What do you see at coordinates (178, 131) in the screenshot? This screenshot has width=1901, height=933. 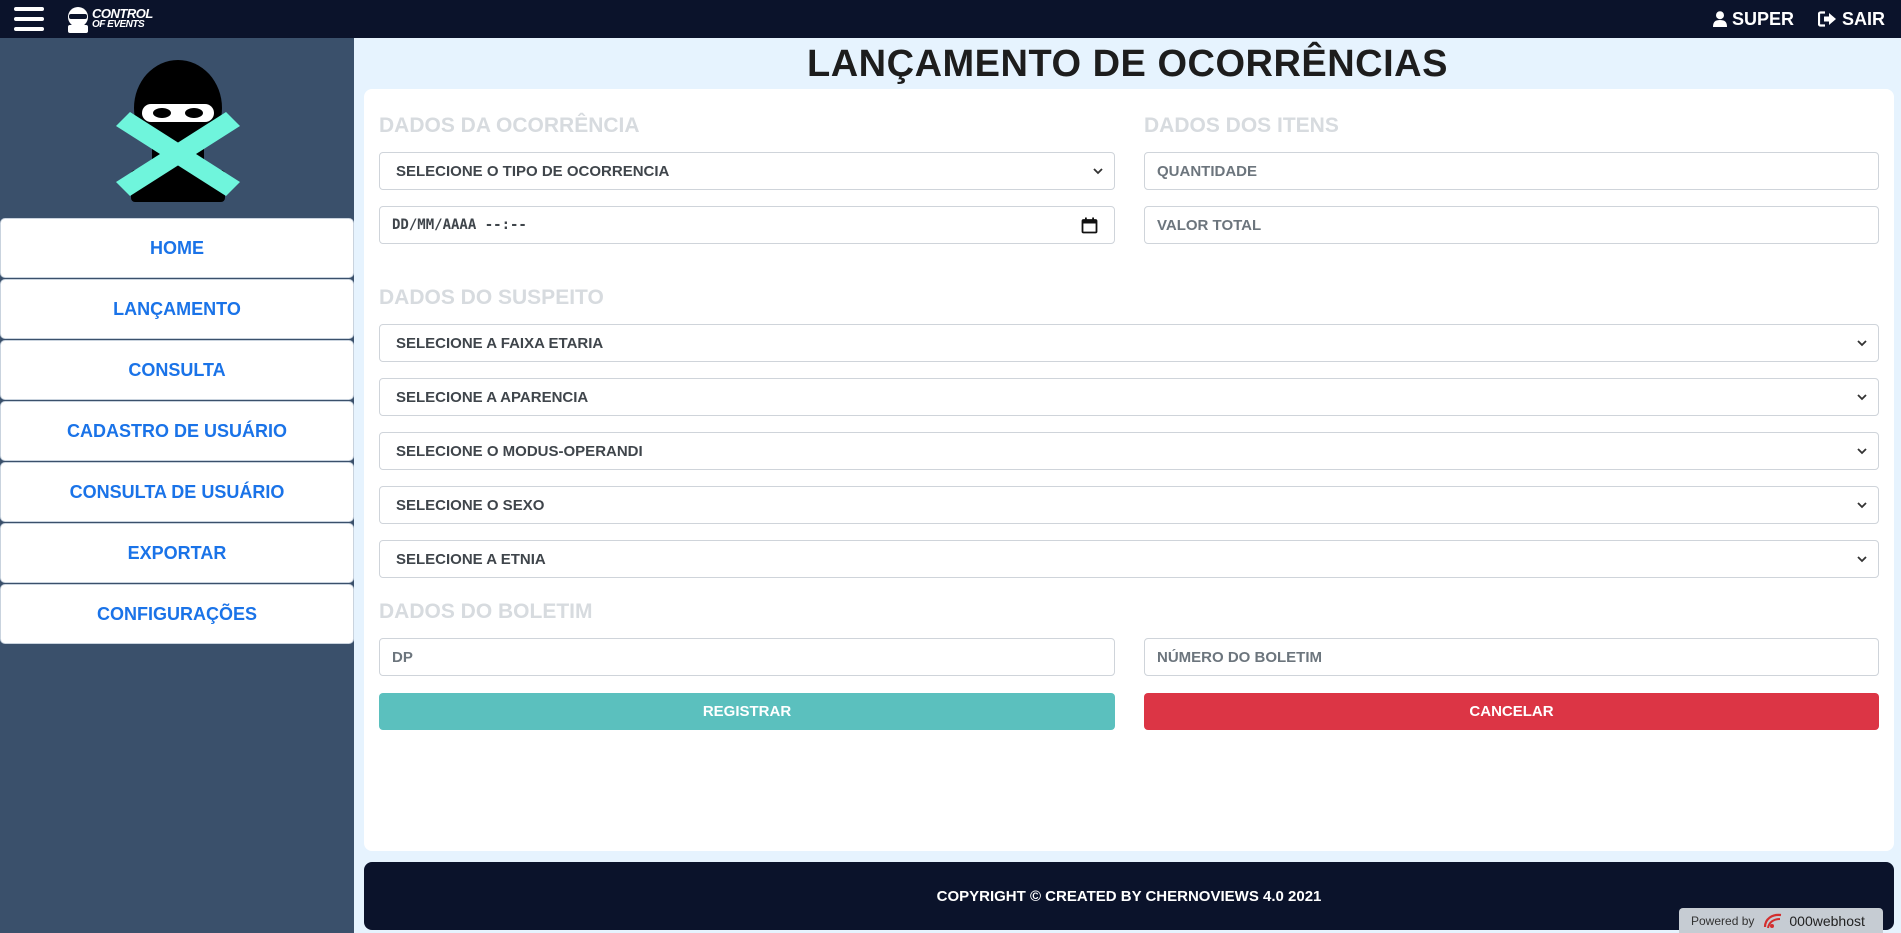 I see `thief-logo-icon` at bounding box center [178, 131].